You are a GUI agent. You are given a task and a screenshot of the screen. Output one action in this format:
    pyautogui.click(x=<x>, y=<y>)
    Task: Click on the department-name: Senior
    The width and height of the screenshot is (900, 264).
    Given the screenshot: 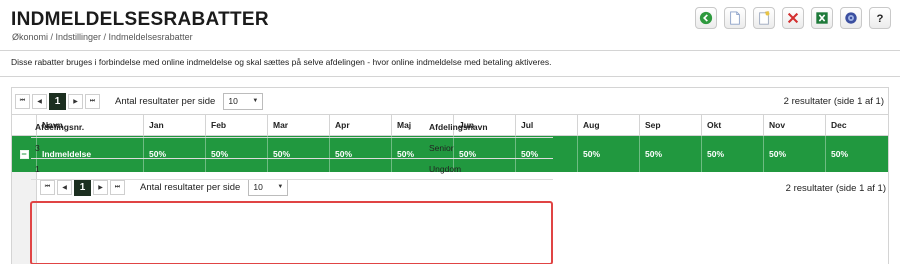 What is the action you would take?
    pyautogui.click(x=441, y=148)
    